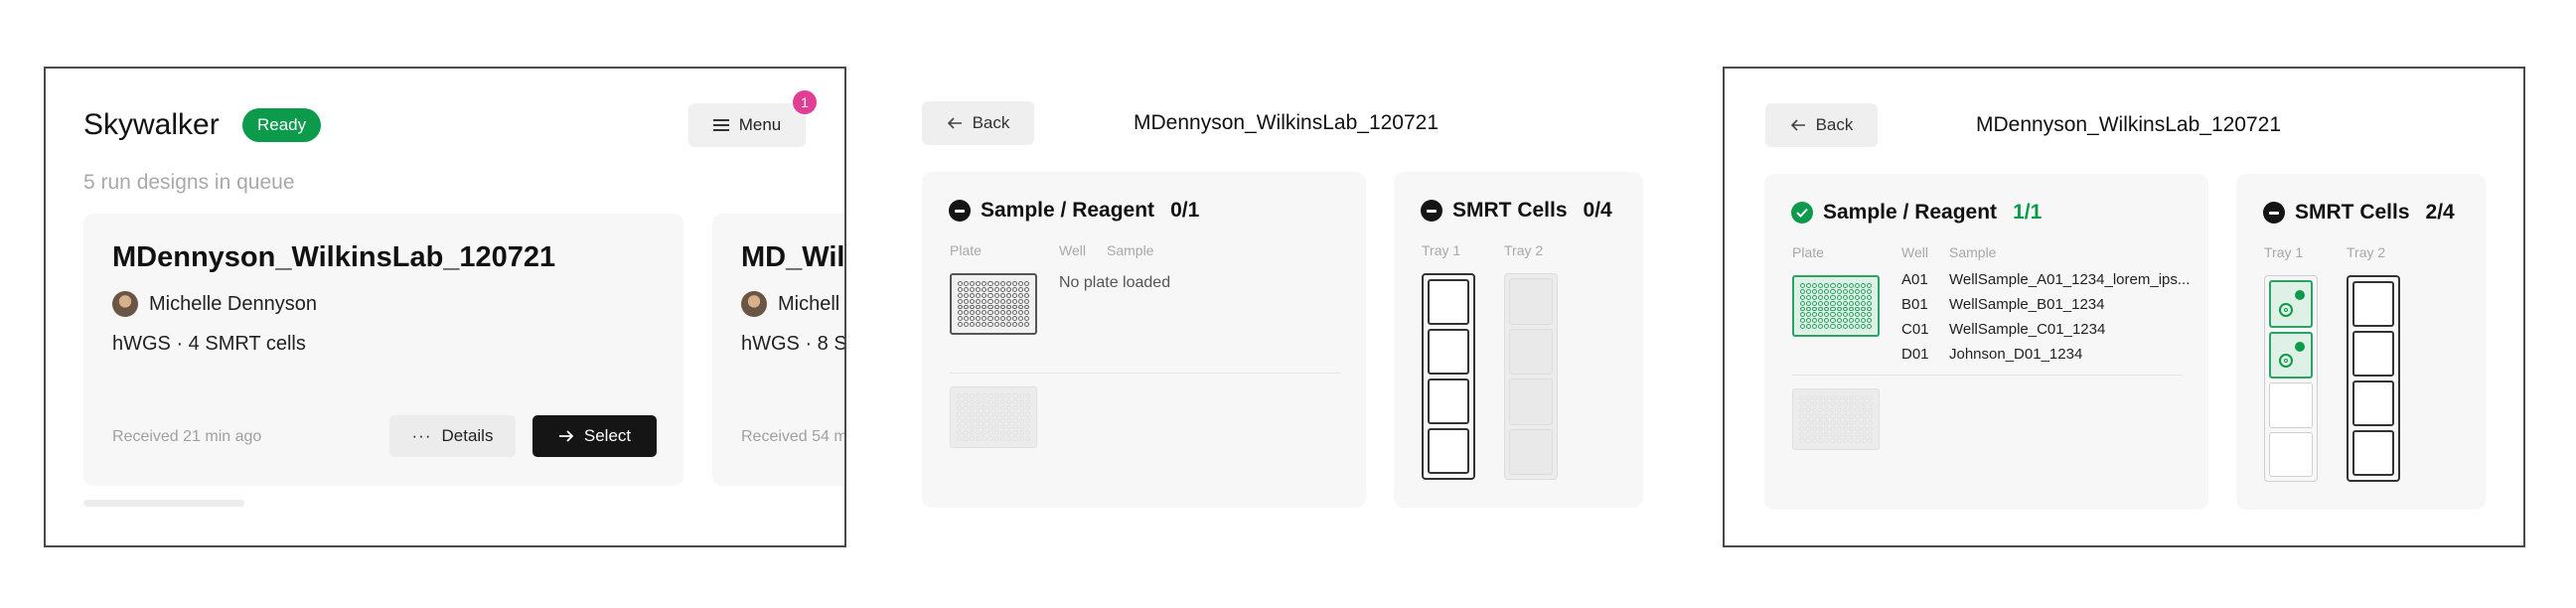  I want to click on details-button: ··· Details, so click(452, 436).